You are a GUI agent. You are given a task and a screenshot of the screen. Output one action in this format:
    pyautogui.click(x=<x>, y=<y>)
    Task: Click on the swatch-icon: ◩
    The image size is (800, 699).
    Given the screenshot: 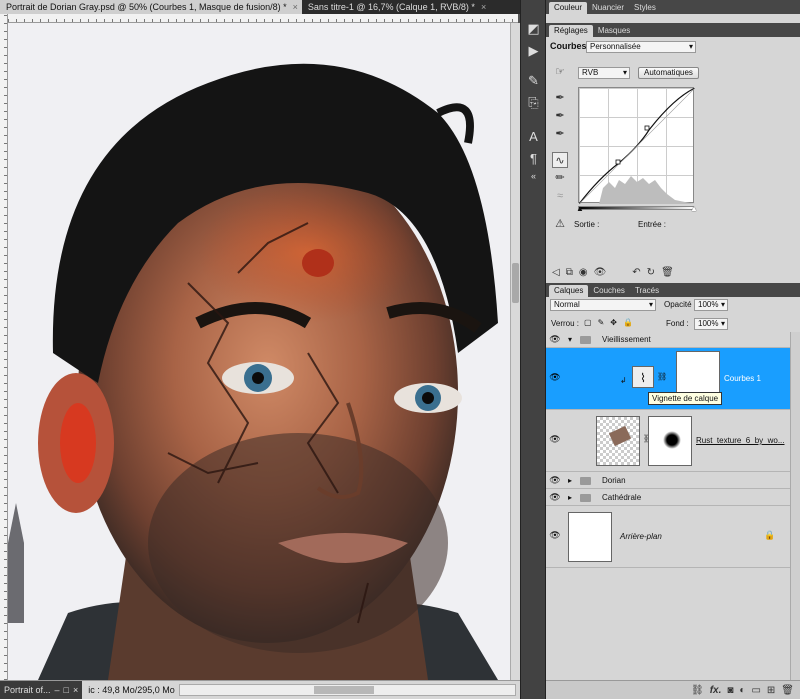 What is the action you would take?
    pyautogui.click(x=533, y=28)
    